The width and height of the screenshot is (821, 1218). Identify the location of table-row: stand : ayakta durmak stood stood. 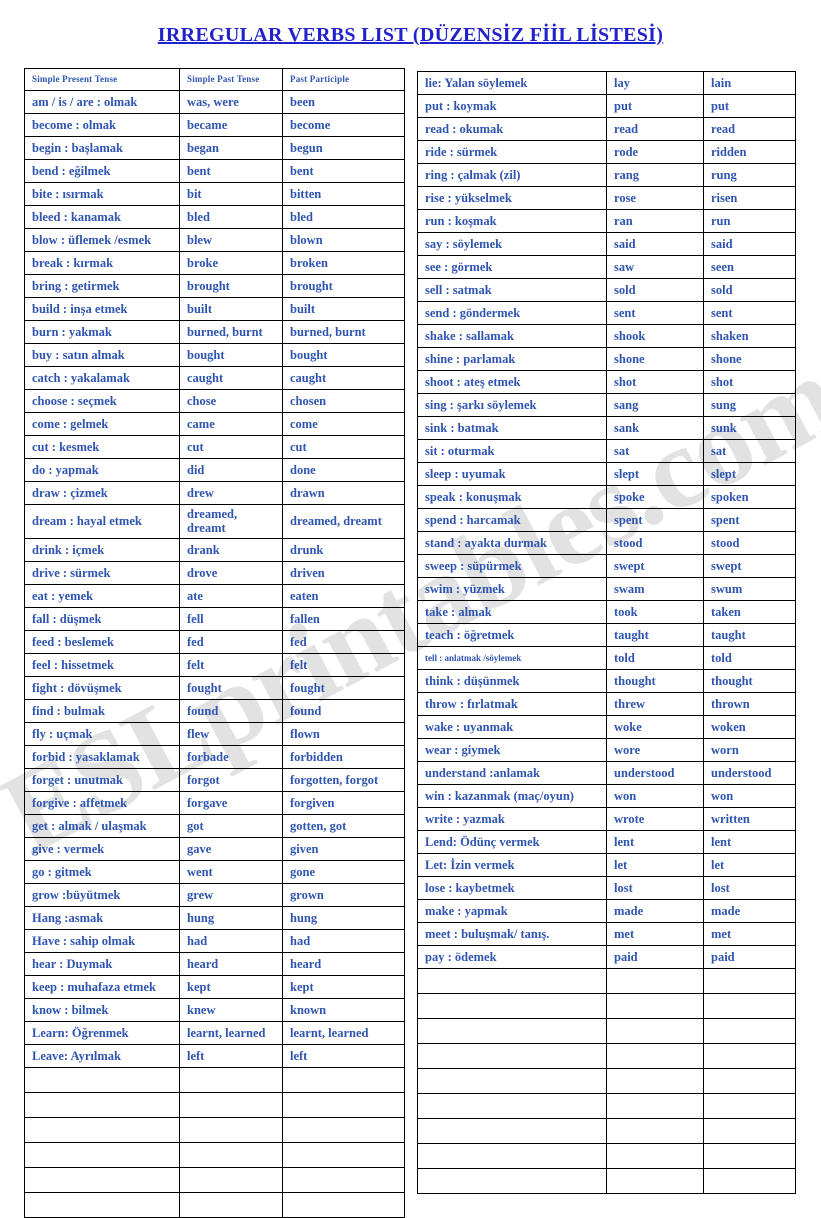
(606, 543).